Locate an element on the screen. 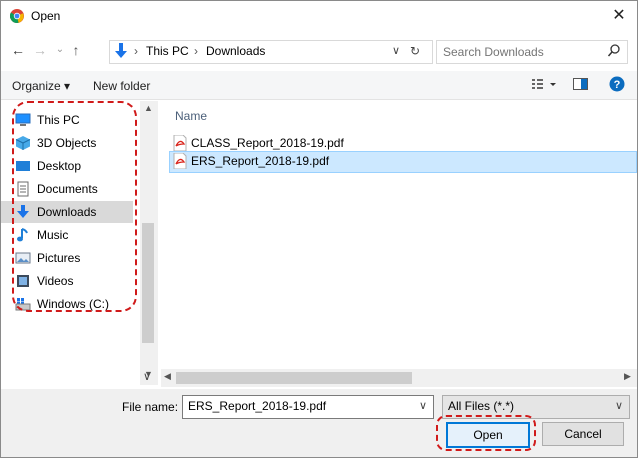  search-box is located at coordinates (532, 52).